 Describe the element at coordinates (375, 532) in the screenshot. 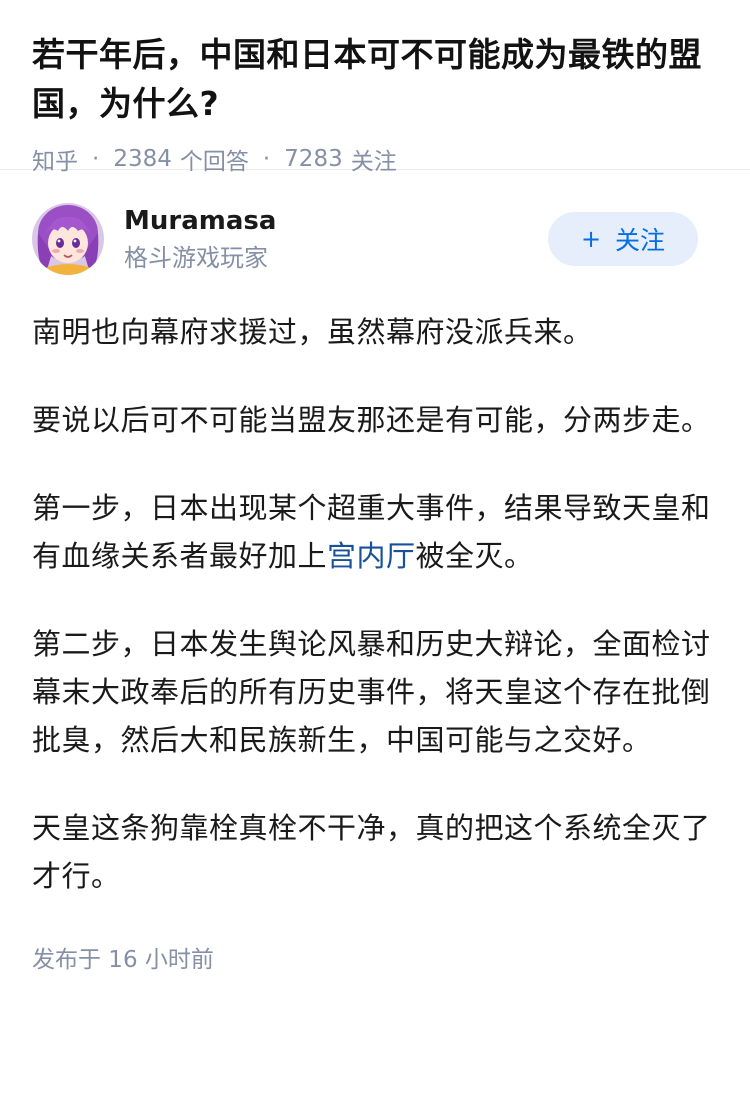

I see `answer-paragraph: 第一步，日本出现某个超重大事件，结果导致天皇和有血缘关系者最好加上宫内厅被全灭。` at that location.